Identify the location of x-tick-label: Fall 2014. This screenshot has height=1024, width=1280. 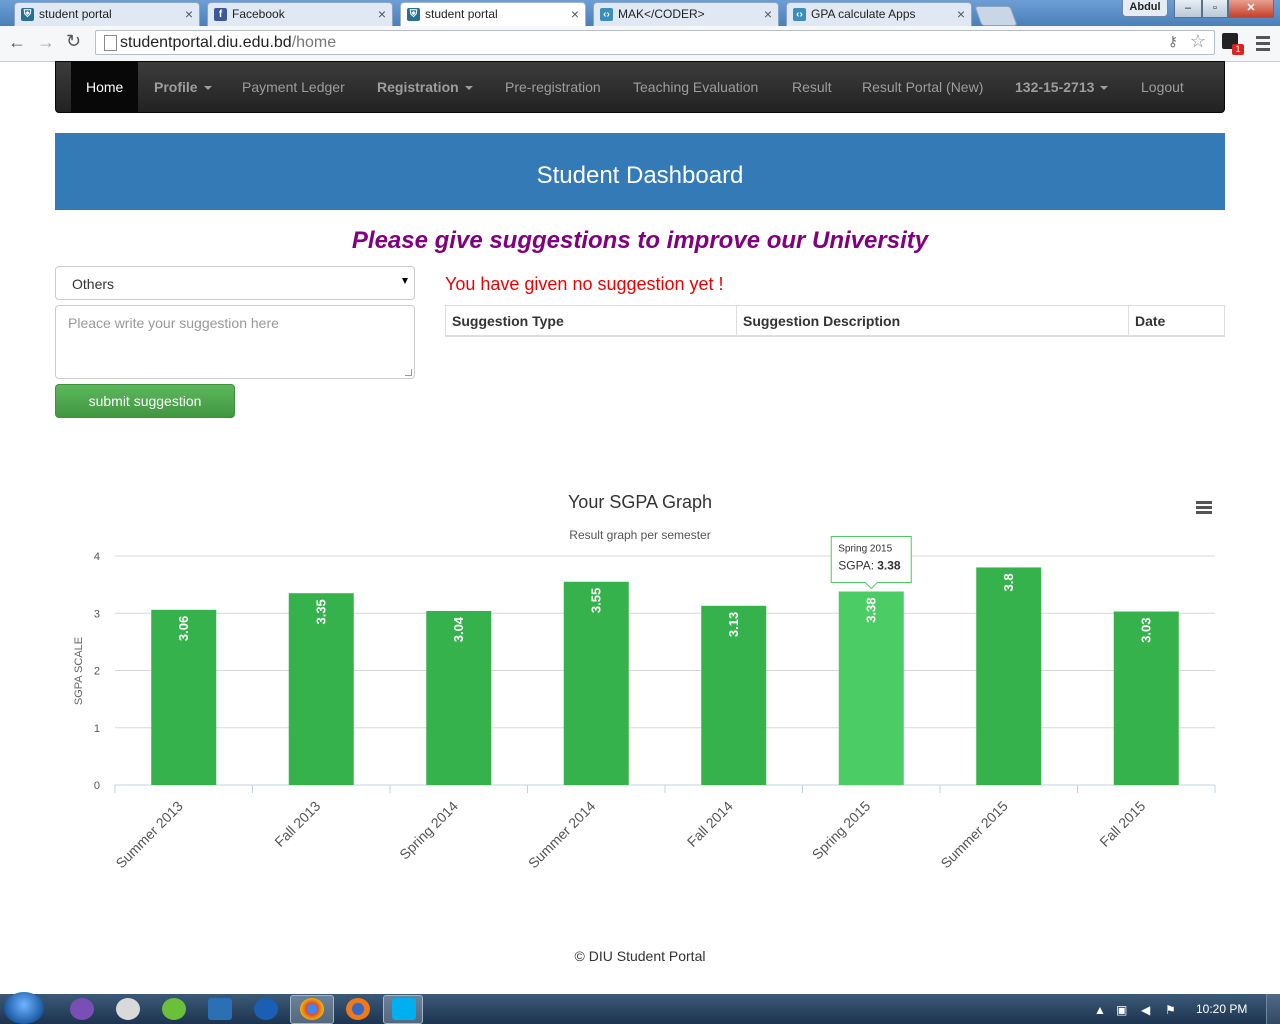
(710, 824).